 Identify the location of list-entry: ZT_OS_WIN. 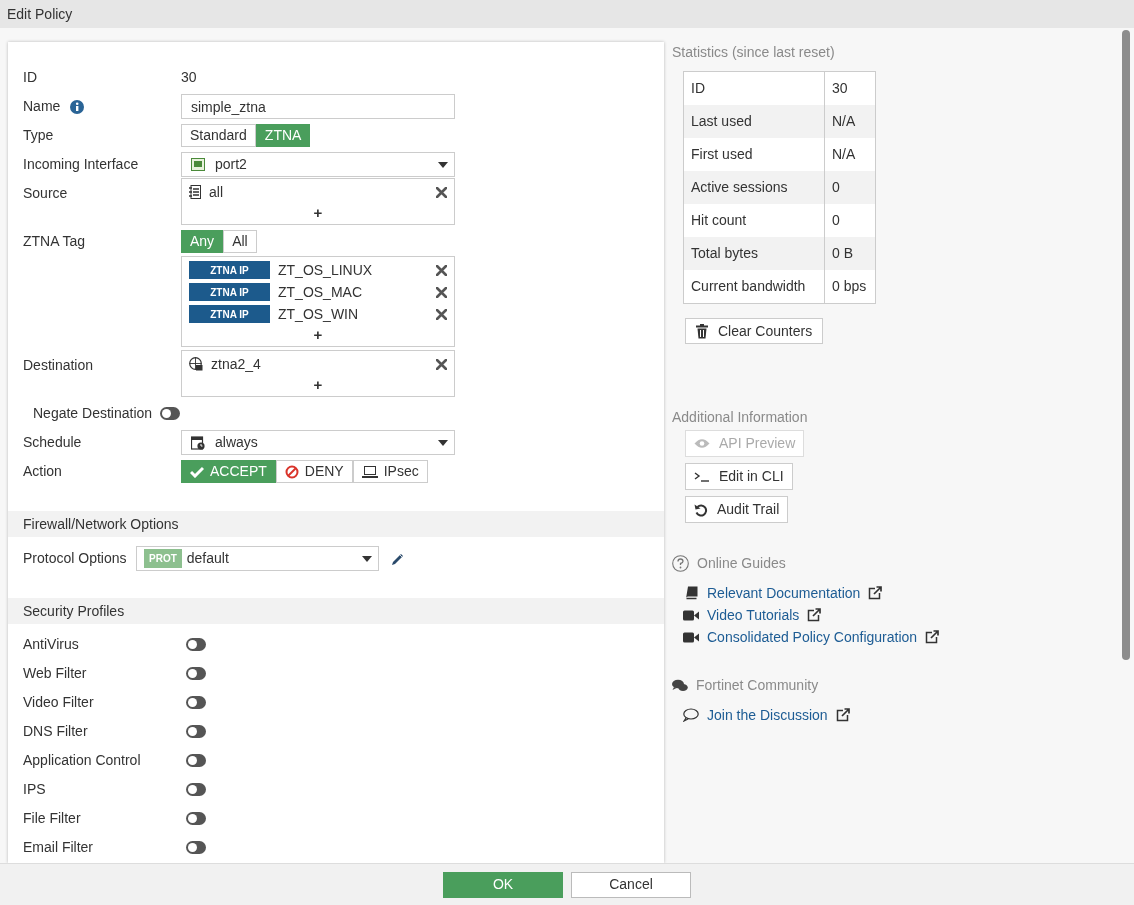
(353, 314).